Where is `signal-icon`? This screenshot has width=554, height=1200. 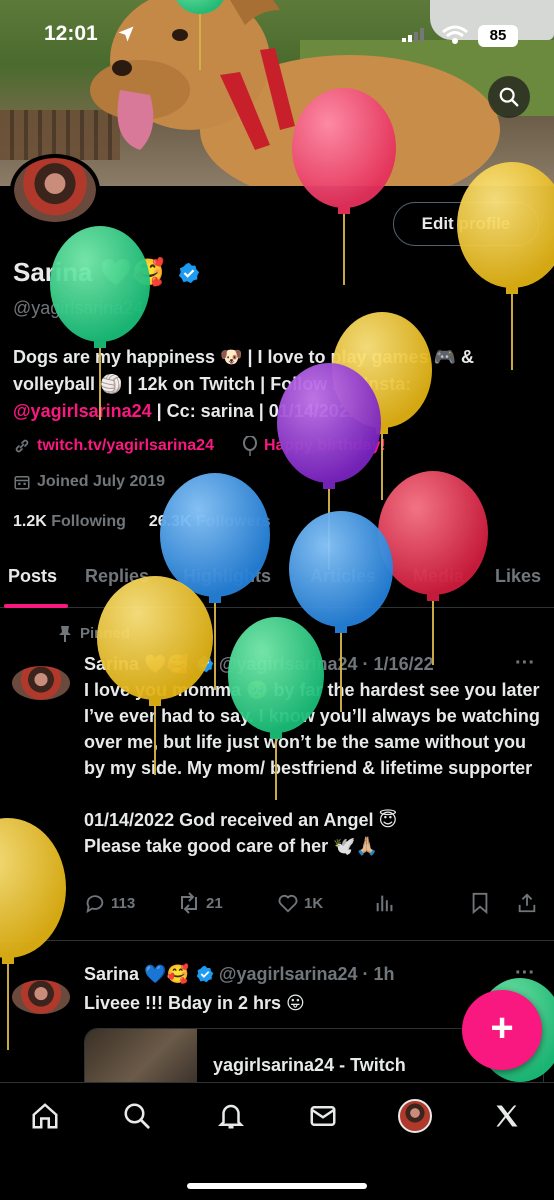 signal-icon is located at coordinates (413, 35).